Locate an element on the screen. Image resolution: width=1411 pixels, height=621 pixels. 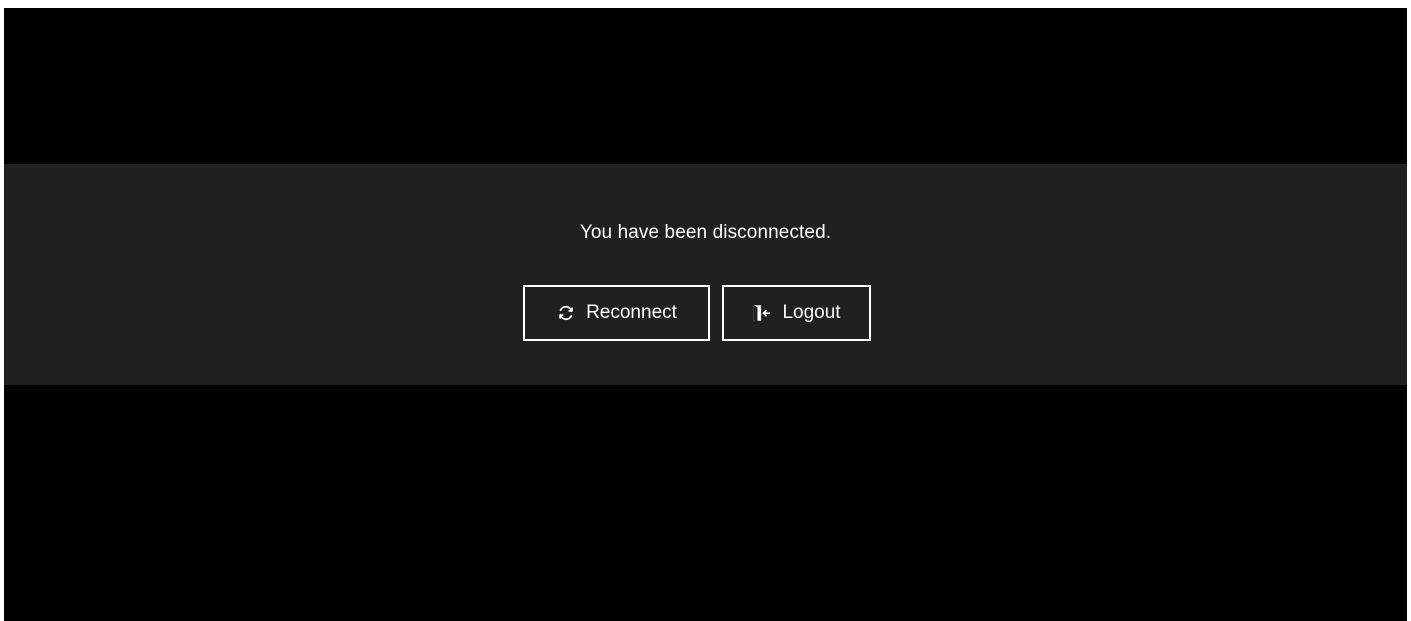
reconnect-label: Reconnect is located at coordinates (631, 312).